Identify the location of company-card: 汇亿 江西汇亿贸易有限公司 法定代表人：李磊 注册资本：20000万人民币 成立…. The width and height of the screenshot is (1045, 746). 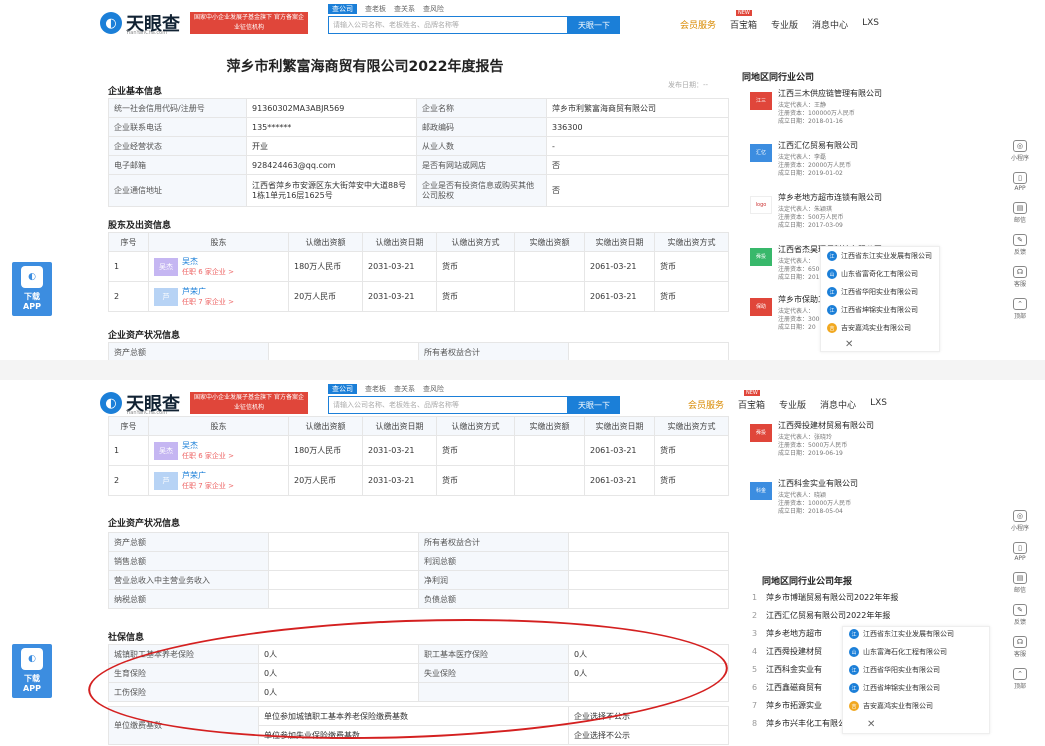
(851, 163).